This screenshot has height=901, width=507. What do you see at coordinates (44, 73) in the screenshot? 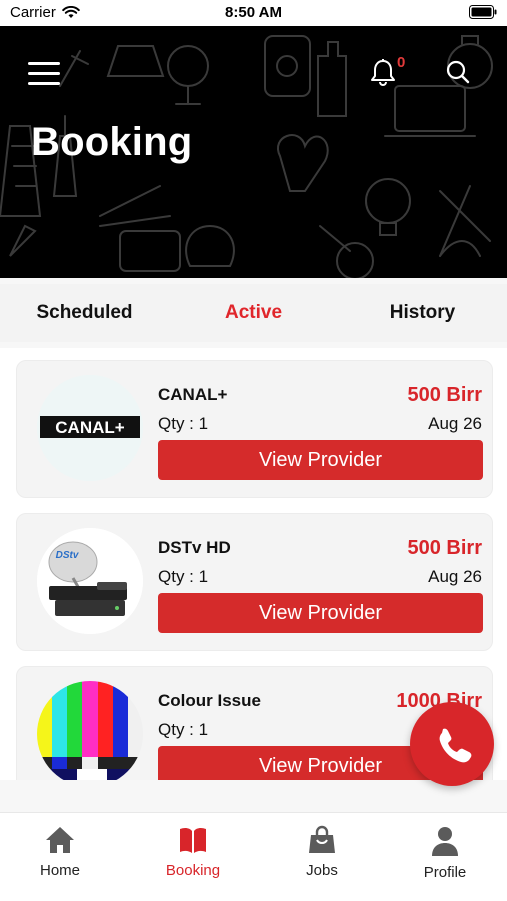
I see `menu-button` at bounding box center [44, 73].